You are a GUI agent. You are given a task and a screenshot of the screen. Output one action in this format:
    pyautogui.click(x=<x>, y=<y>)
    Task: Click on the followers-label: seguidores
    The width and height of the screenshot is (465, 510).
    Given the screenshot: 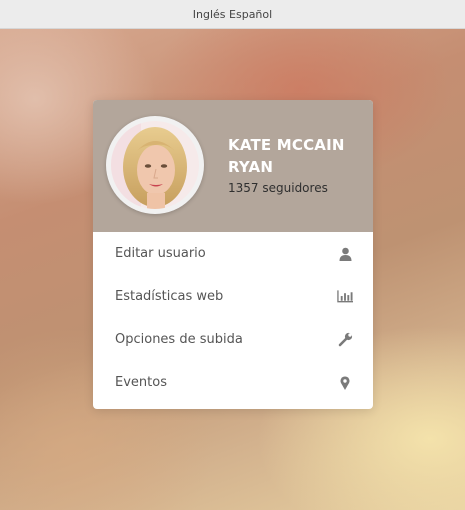 What is the action you would take?
    pyautogui.click(x=295, y=188)
    